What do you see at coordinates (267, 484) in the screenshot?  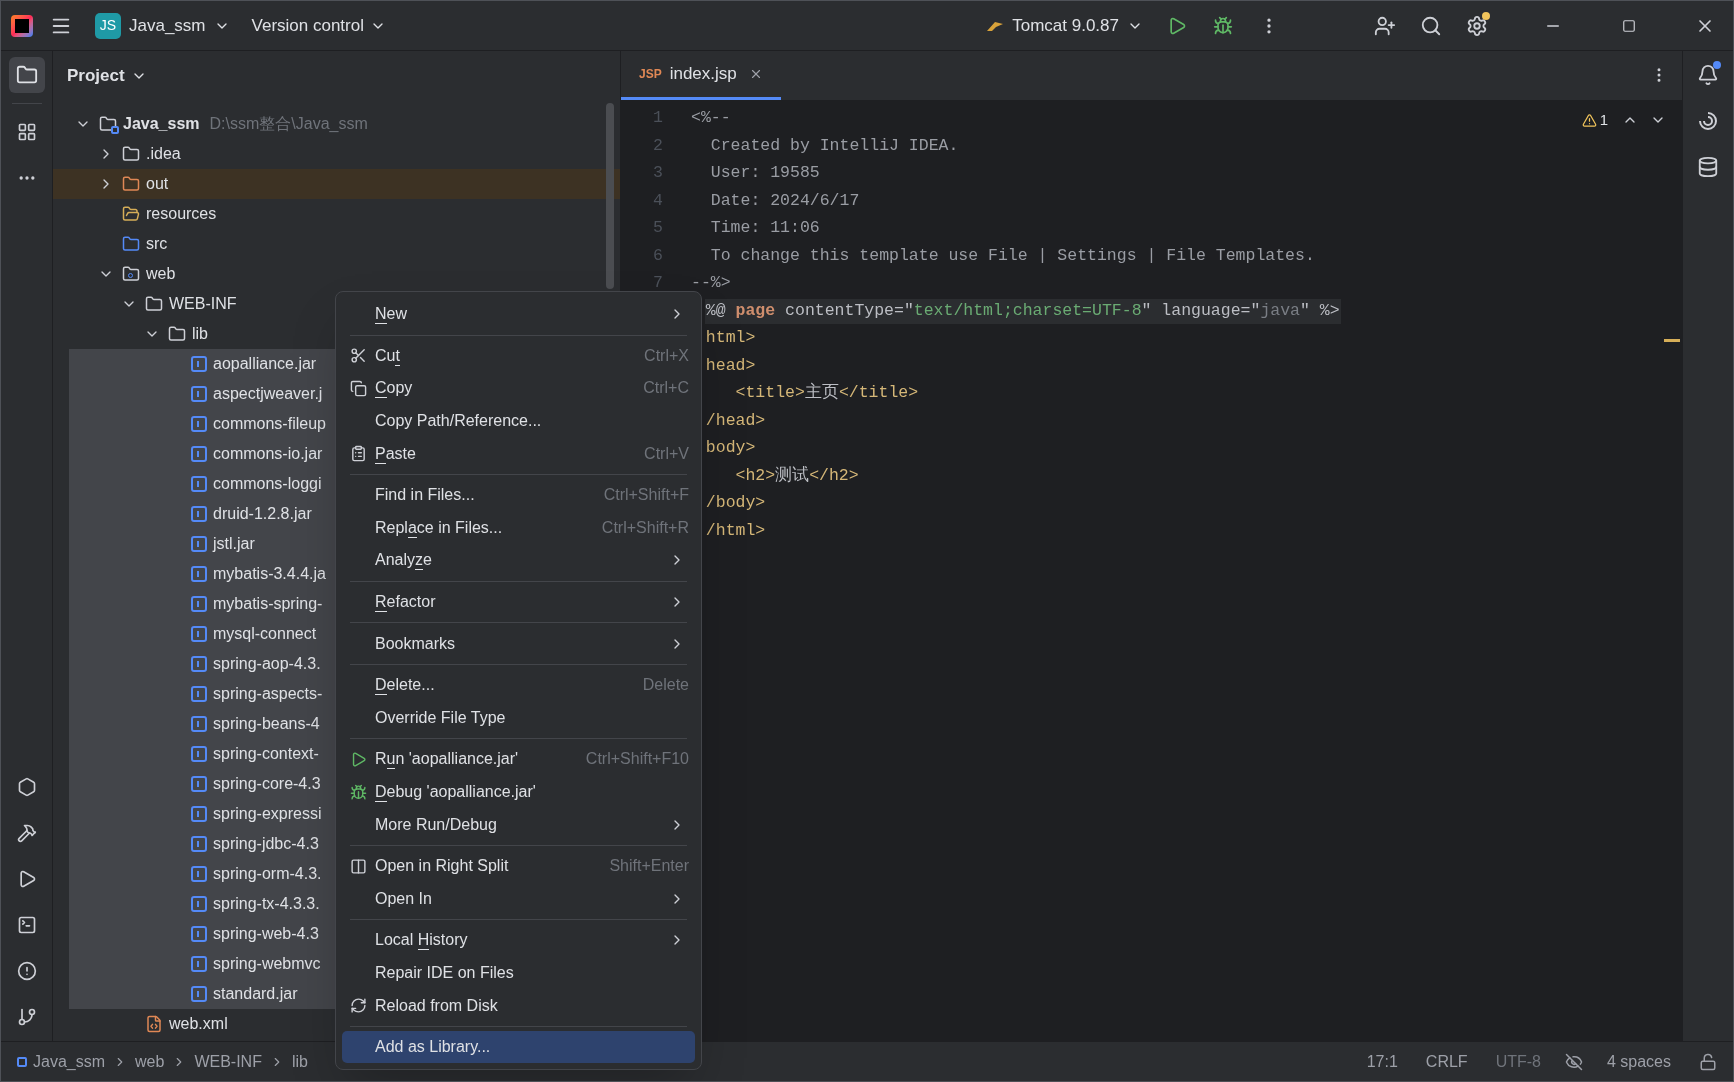 I see `tree-label: commons-loggi` at bounding box center [267, 484].